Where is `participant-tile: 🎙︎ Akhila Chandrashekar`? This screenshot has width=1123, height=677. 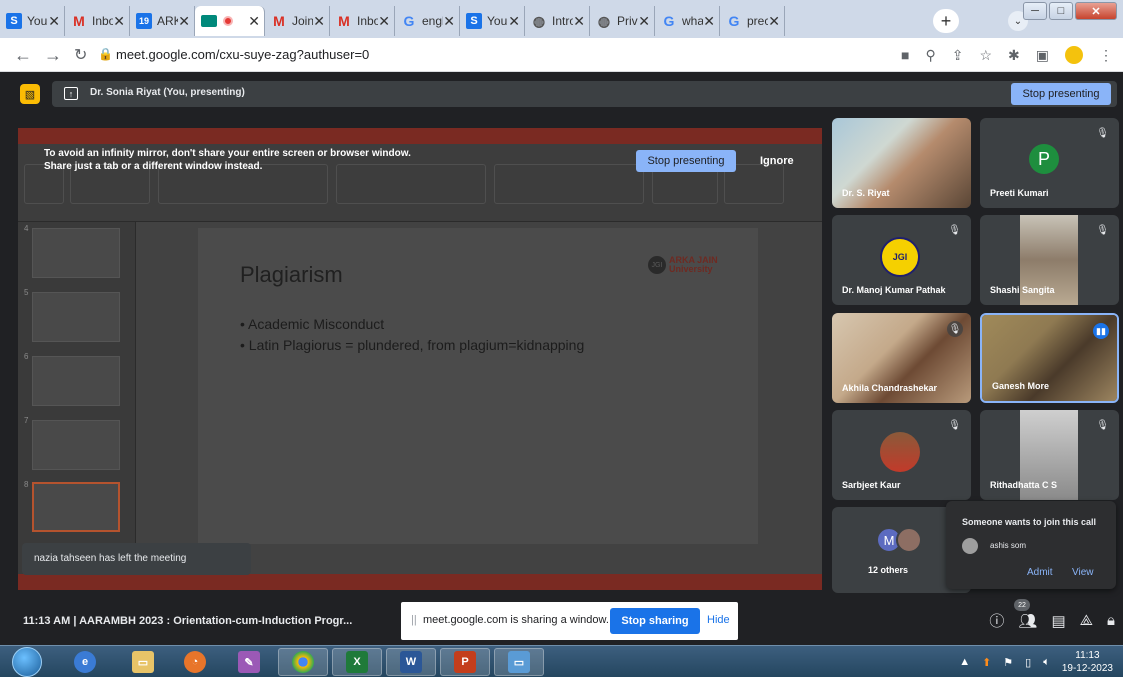
participant-tile: 🎙︎ Akhila Chandrashekar is located at coordinates (901, 358).